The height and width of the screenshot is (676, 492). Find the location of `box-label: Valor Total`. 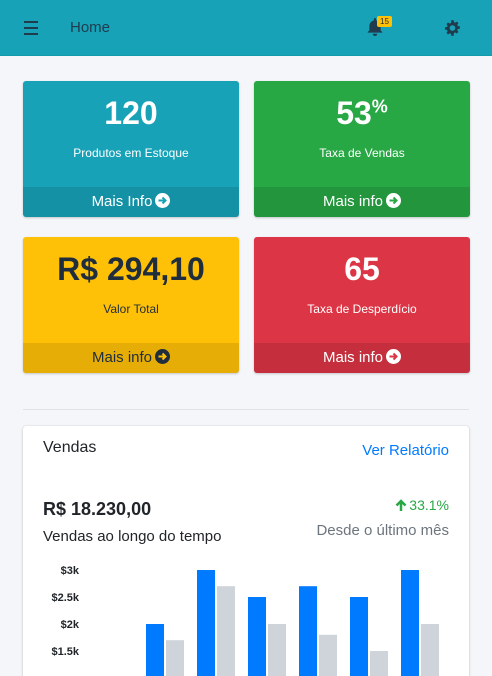

box-label: Valor Total is located at coordinates (131, 309).